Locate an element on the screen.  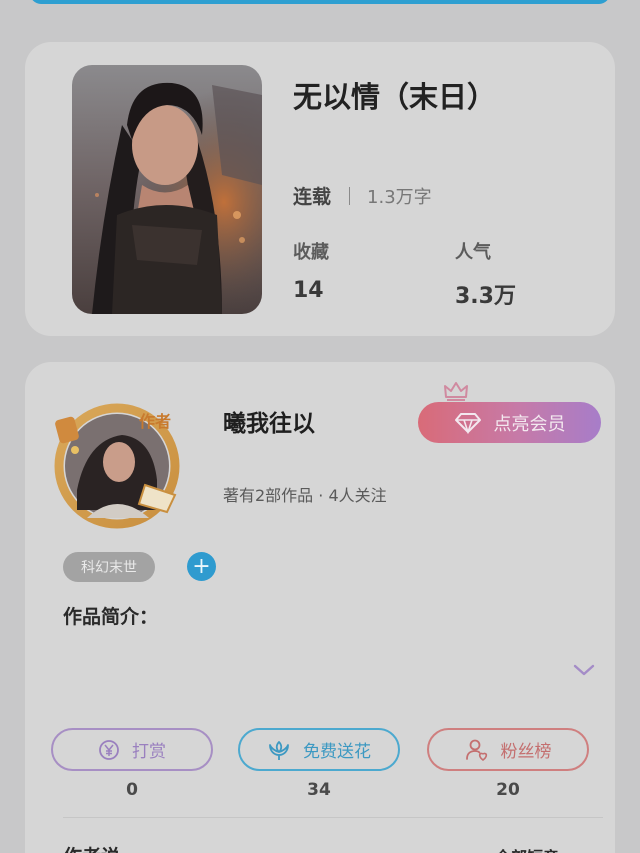
book-title: 无以情（末日） is located at coordinates (395, 97).